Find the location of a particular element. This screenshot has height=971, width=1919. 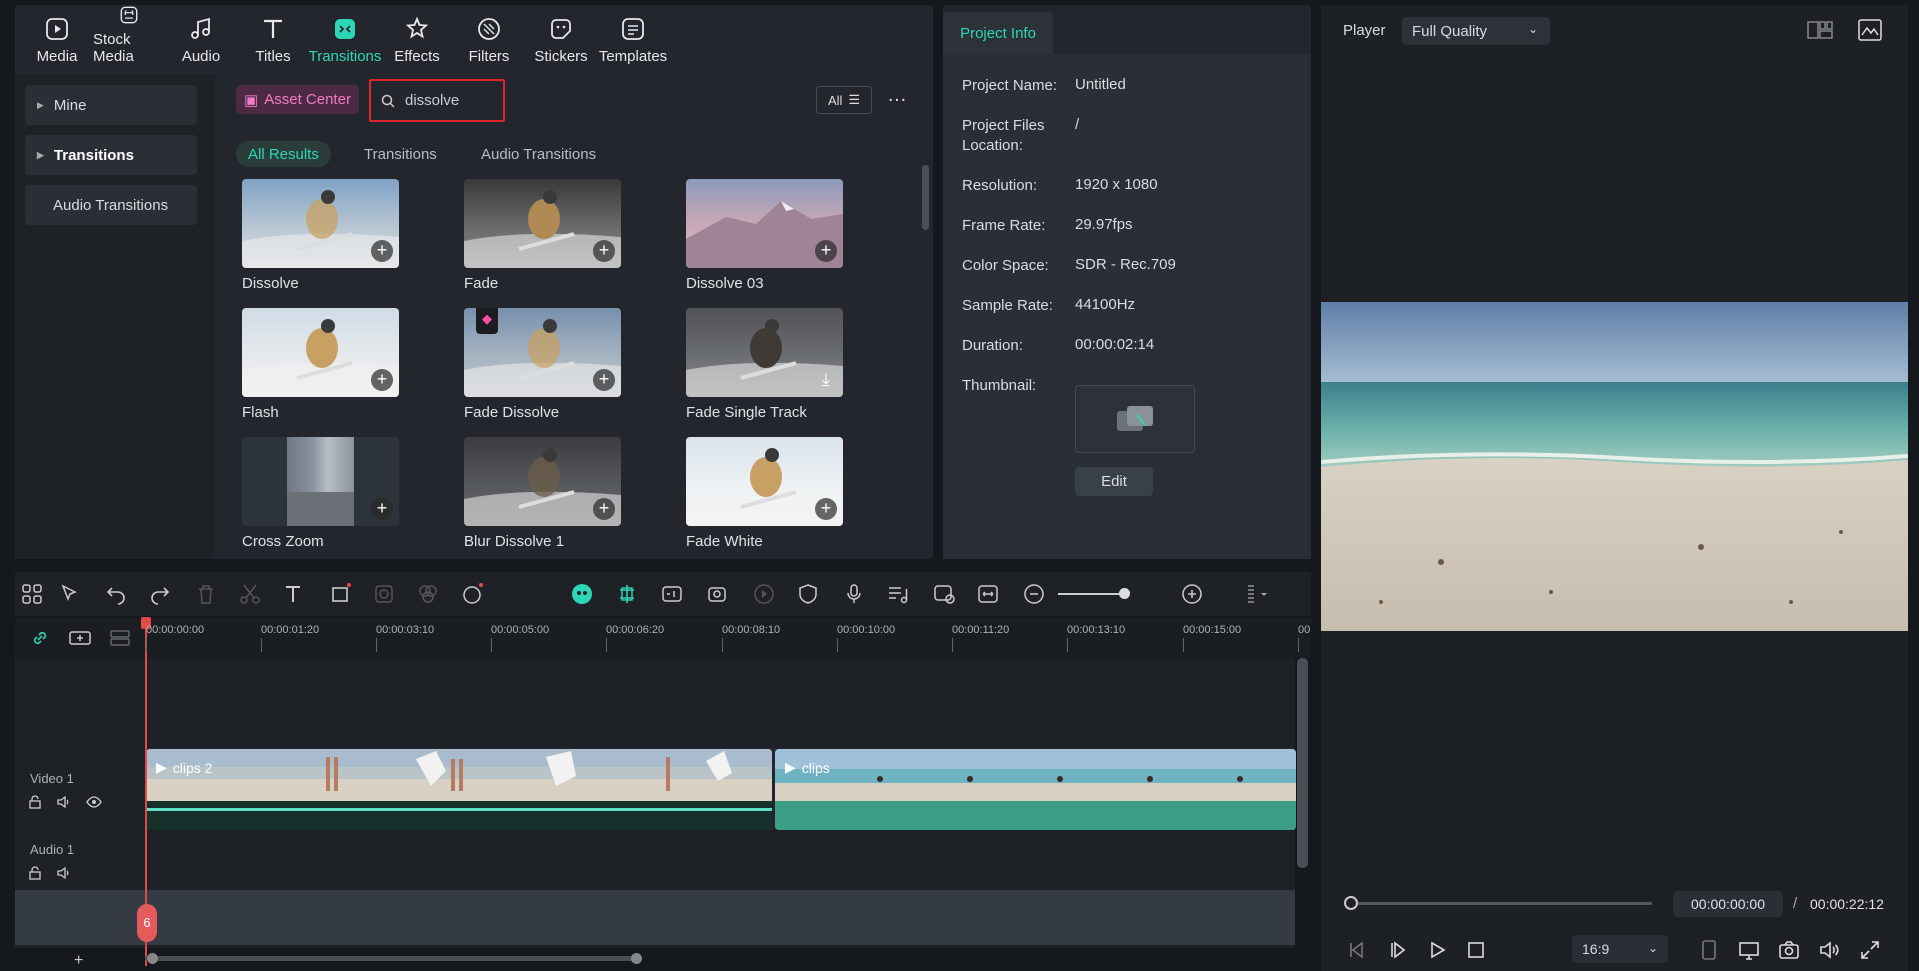

tab-stock-media: Stock Media is located at coordinates (129, 39).